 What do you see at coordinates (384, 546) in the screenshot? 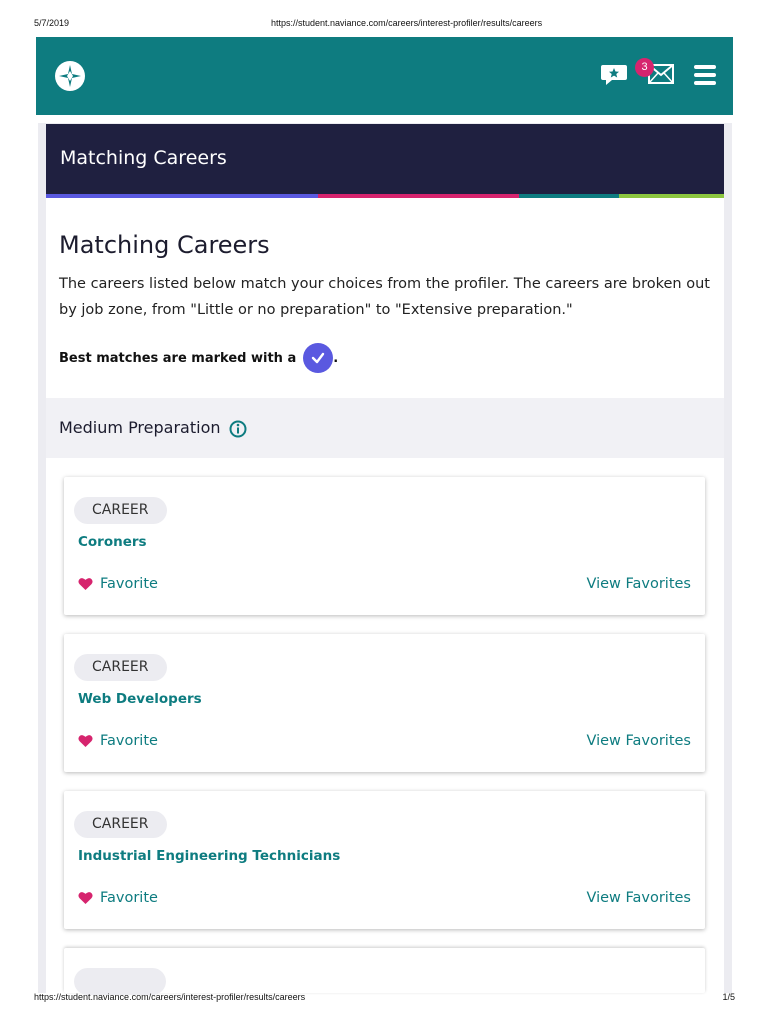
I see `career-card: CAREER Coroners Favorite View Favorites` at bounding box center [384, 546].